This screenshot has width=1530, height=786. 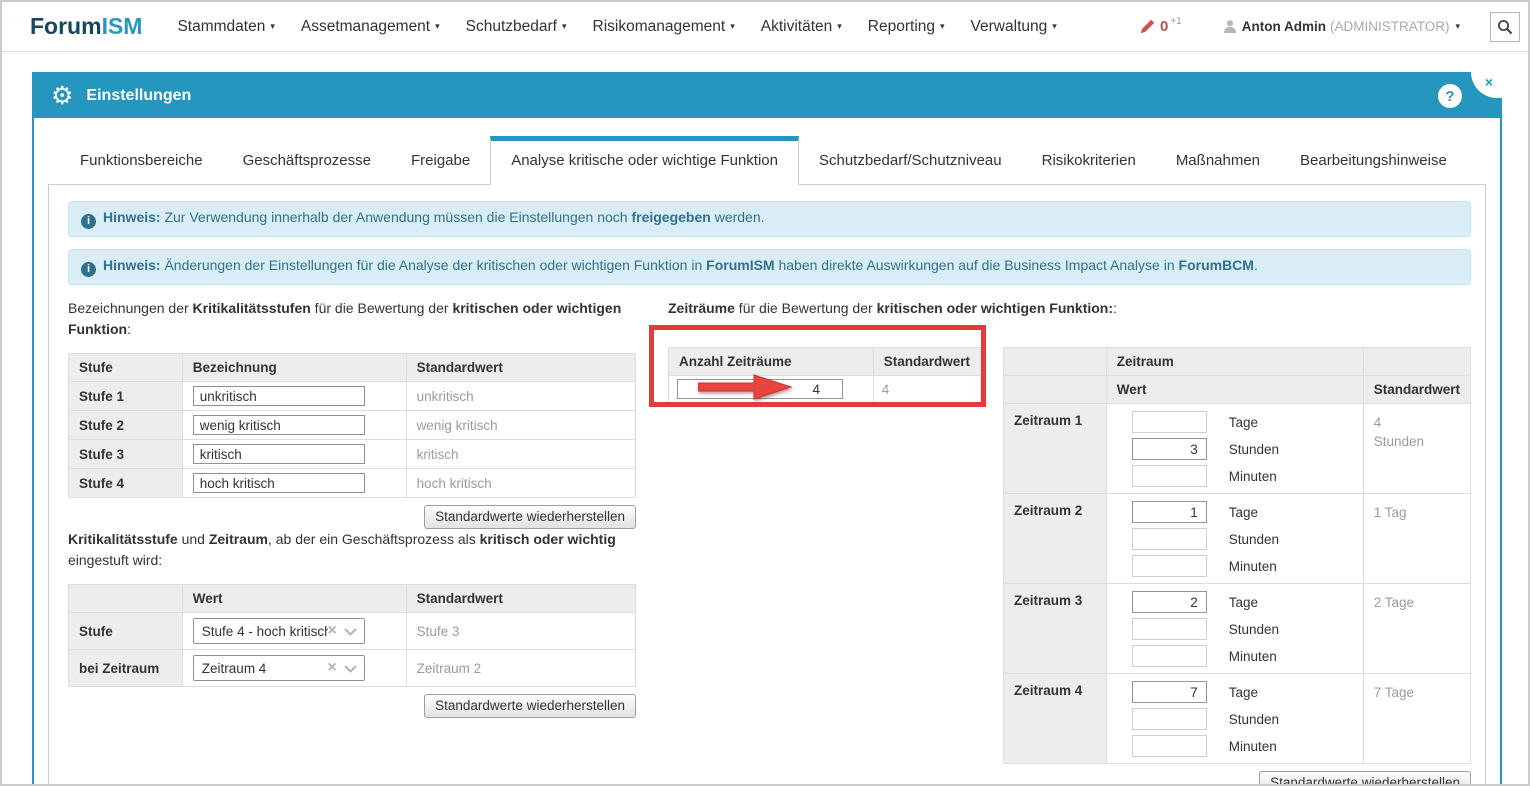 What do you see at coordinates (521, 631) in the screenshot?
I see `standardwert-value: Stufe 3` at bounding box center [521, 631].